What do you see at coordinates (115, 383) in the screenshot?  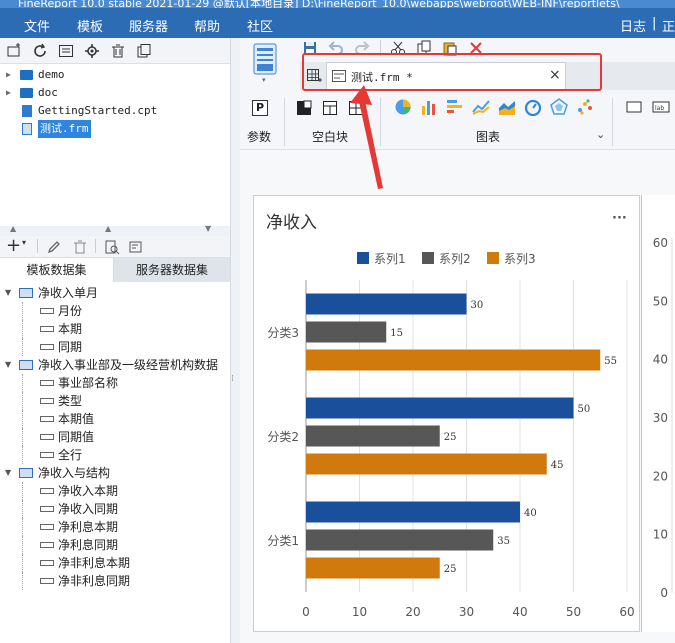 I see `dataset-field: 事业部名称` at bounding box center [115, 383].